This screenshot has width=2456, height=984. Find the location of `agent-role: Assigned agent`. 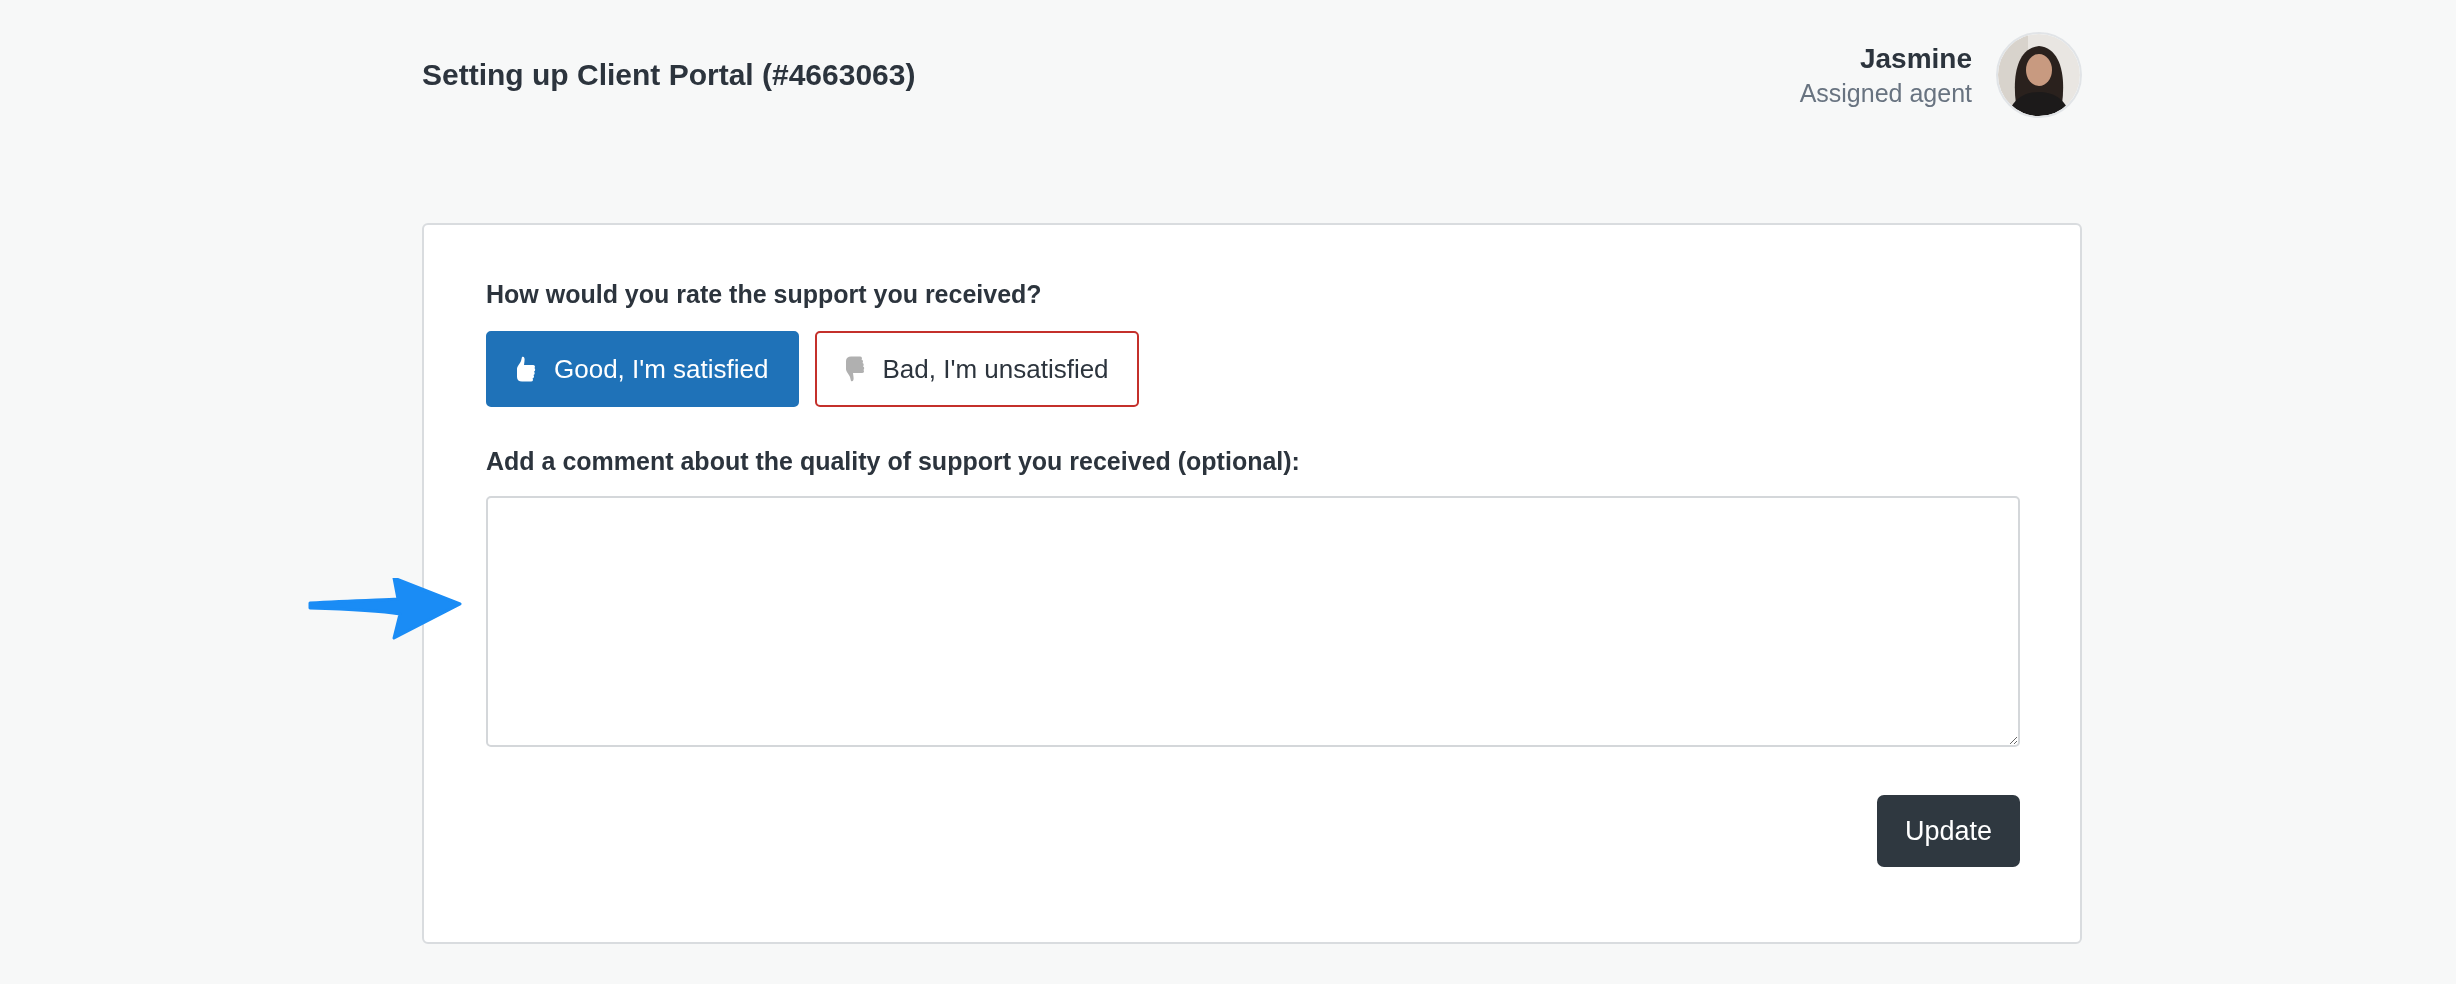

agent-role: Assigned agent is located at coordinates (1885, 93).